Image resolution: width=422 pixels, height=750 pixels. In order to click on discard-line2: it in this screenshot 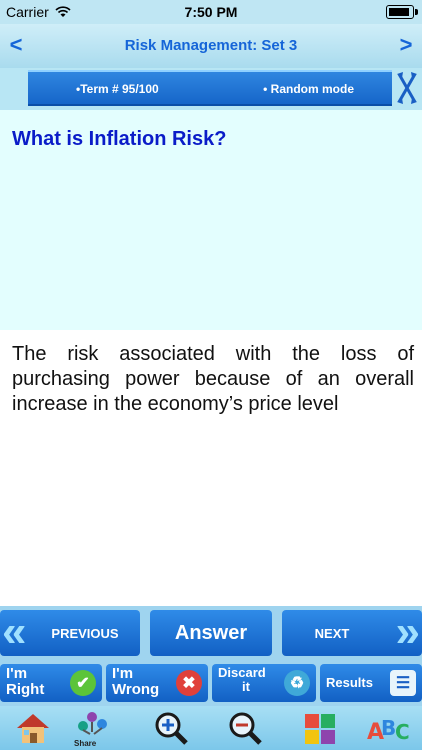, I will do `click(246, 686)`.